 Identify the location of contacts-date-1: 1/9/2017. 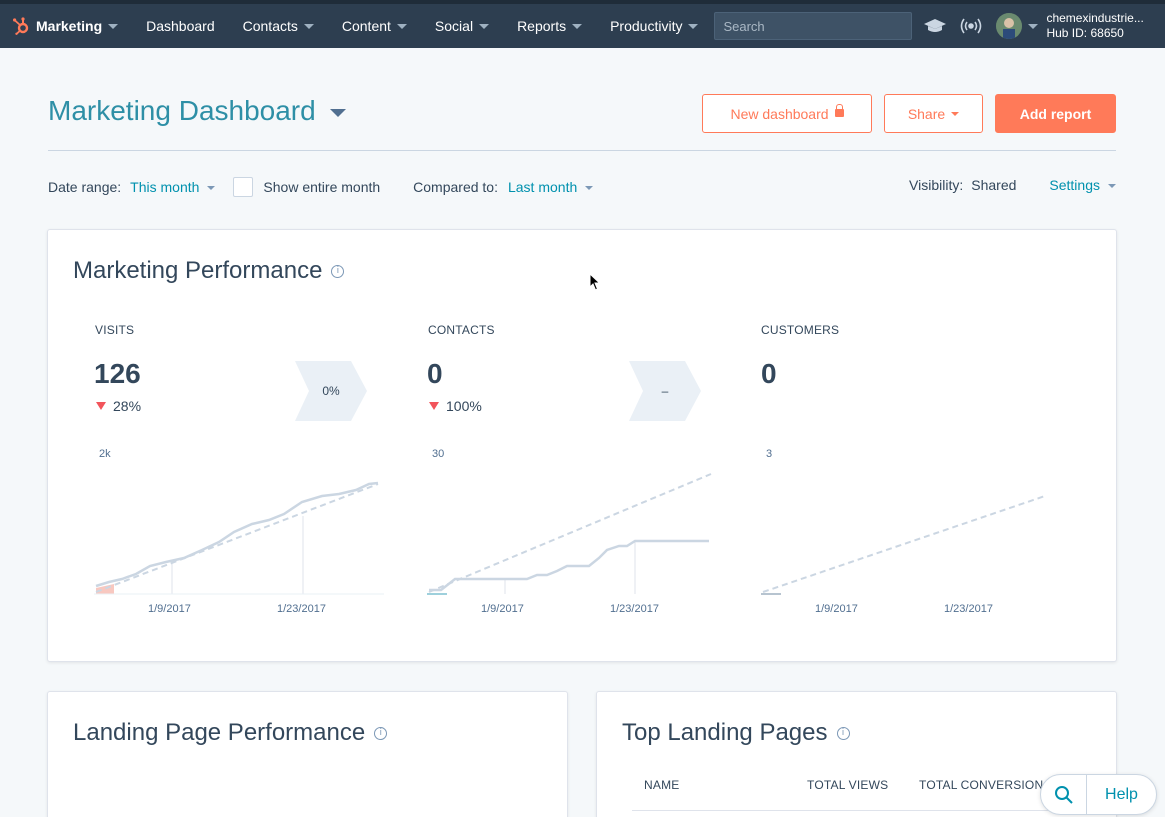
(502, 609).